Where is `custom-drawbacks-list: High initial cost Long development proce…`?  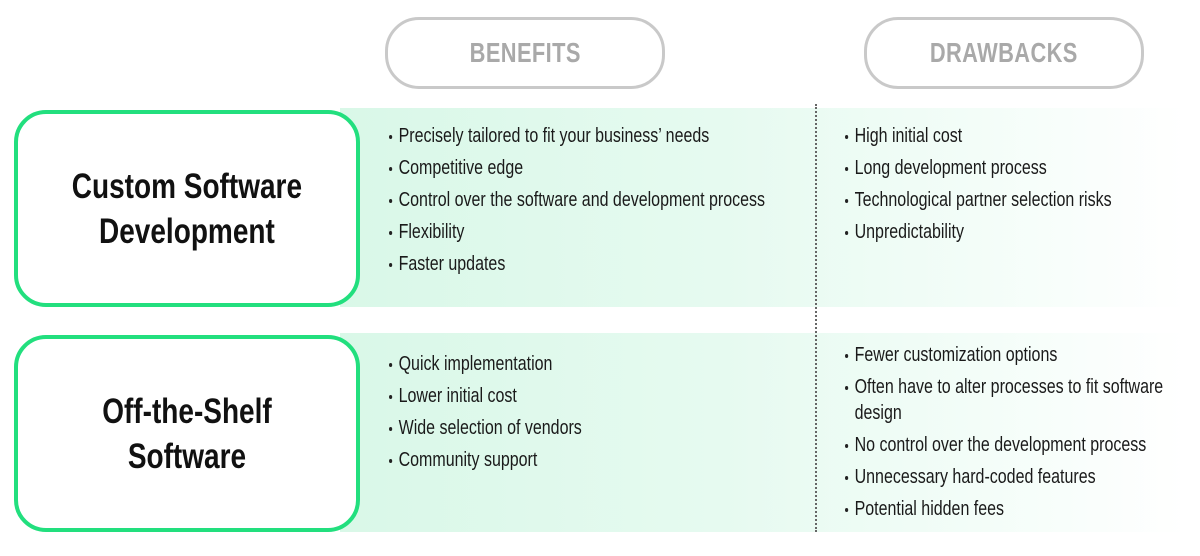
custom-drawbacks-list: High initial cost Long development proce… is located at coordinates (1013, 187).